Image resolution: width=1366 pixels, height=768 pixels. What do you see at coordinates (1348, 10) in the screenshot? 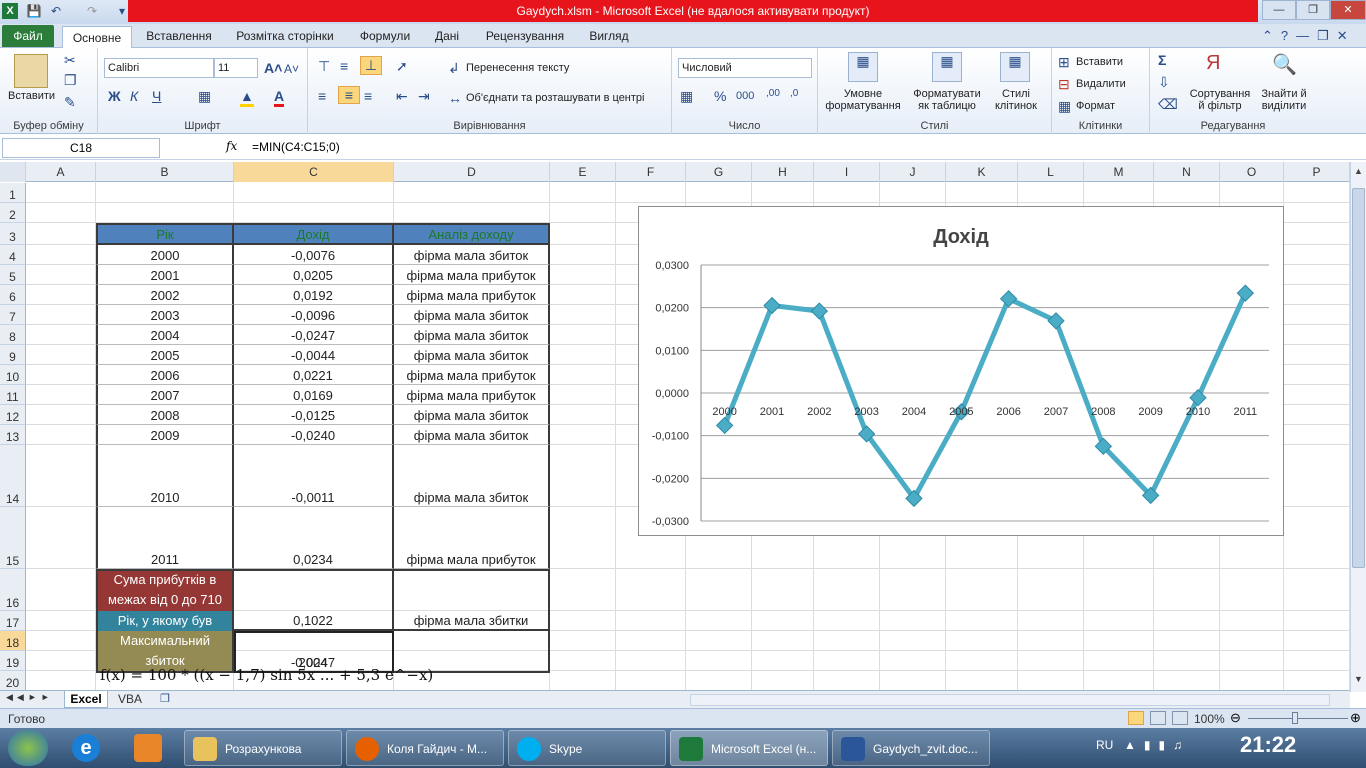
I see `close-icon: ✕` at bounding box center [1348, 10].